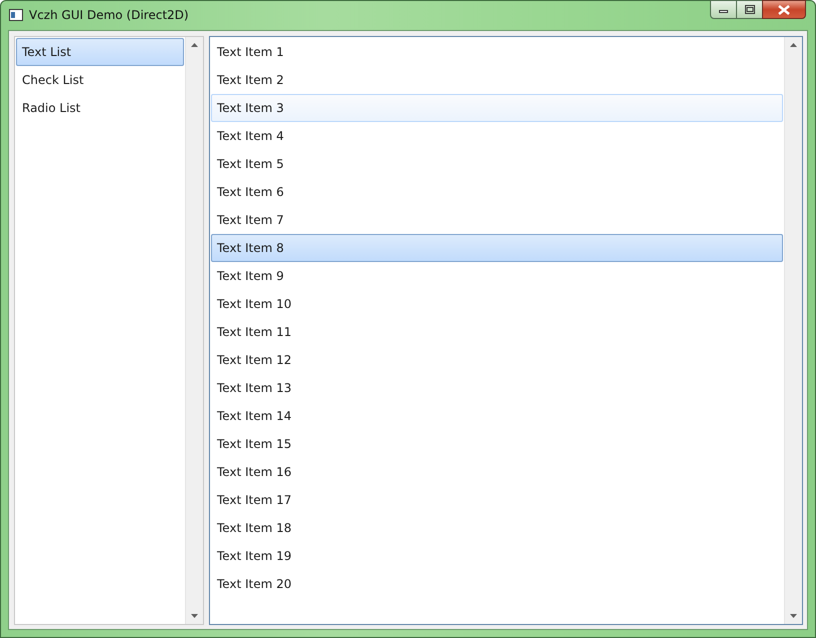  I want to click on maximize-icon, so click(749, 9).